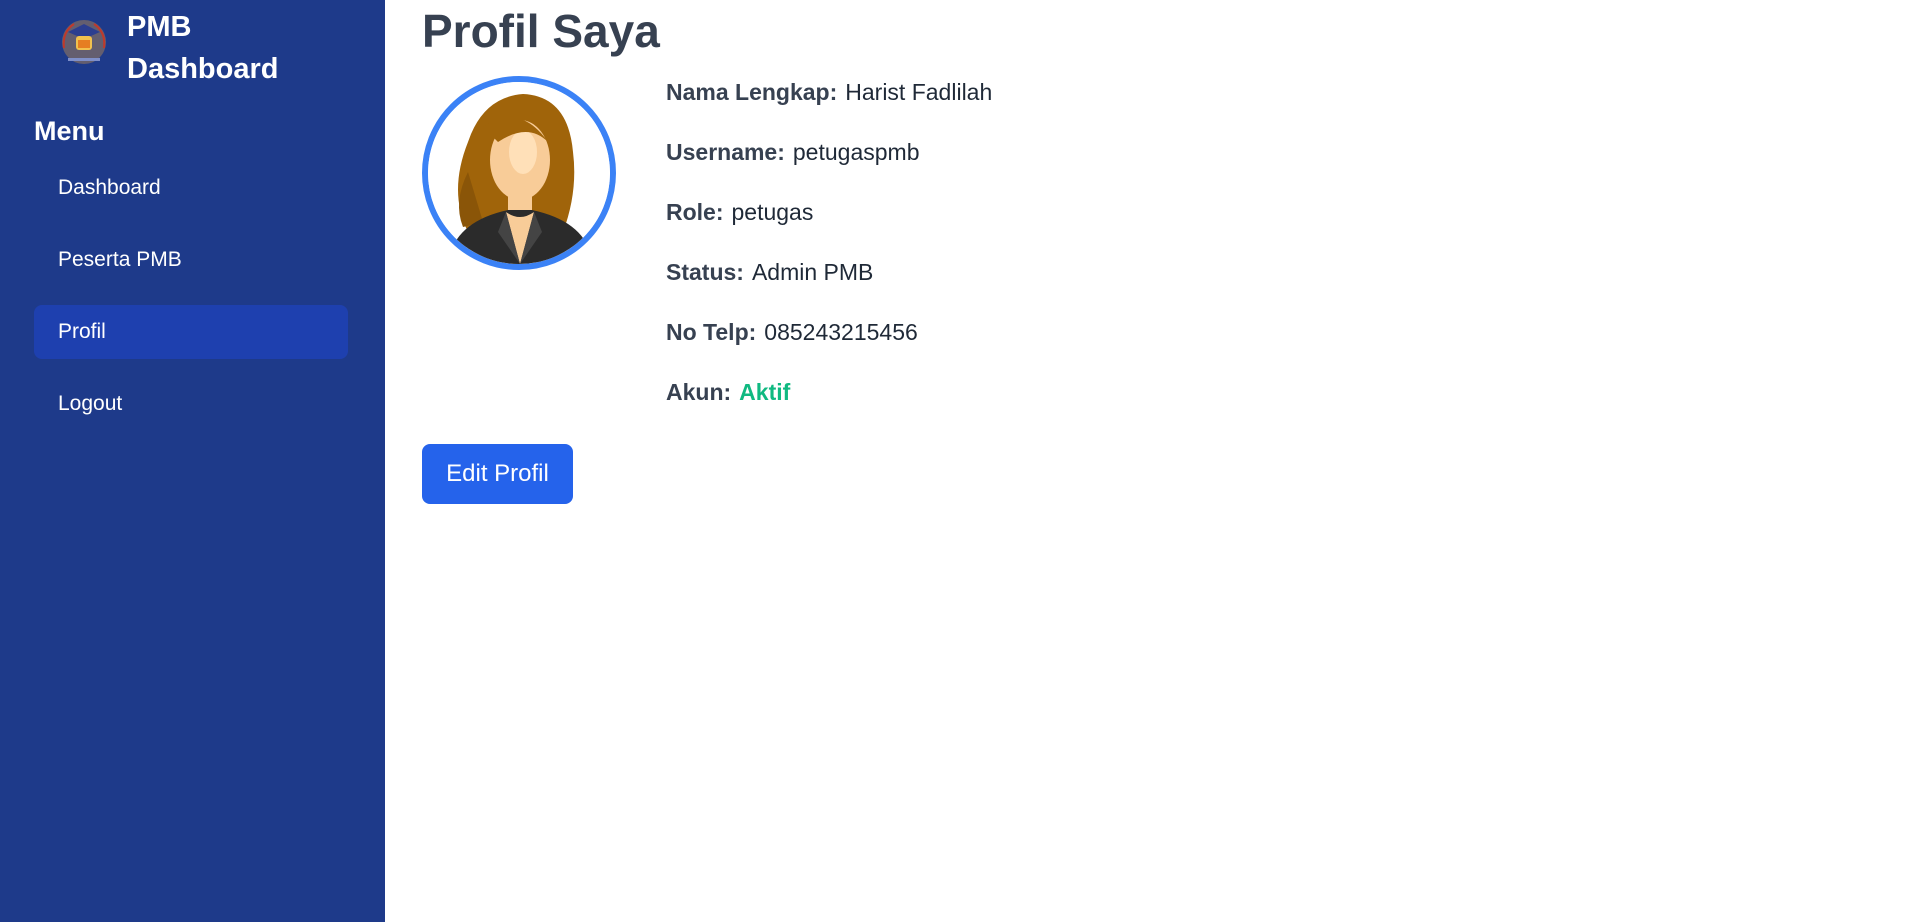 Image resolution: width=1909 pixels, height=922 pixels. What do you see at coordinates (772, 212) in the screenshot?
I see `field-value: petugas` at bounding box center [772, 212].